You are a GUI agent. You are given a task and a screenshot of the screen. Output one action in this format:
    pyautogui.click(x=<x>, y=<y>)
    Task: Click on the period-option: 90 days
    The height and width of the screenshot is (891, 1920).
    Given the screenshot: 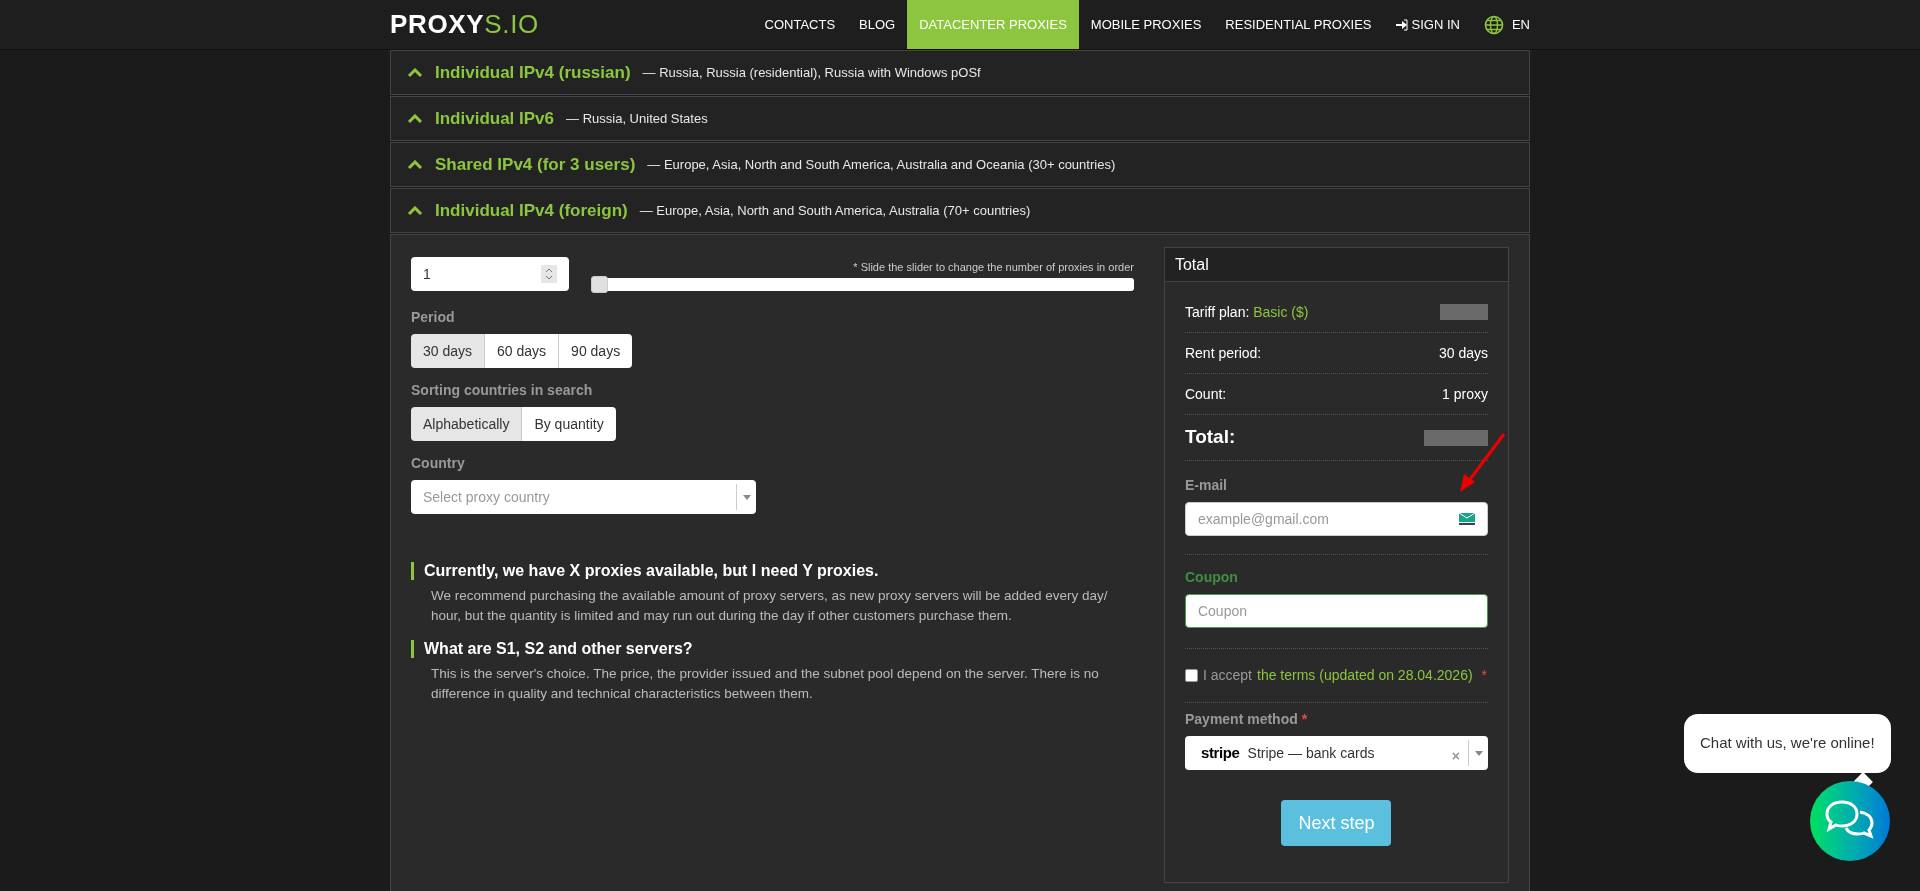 What is the action you would take?
    pyautogui.click(x=596, y=351)
    